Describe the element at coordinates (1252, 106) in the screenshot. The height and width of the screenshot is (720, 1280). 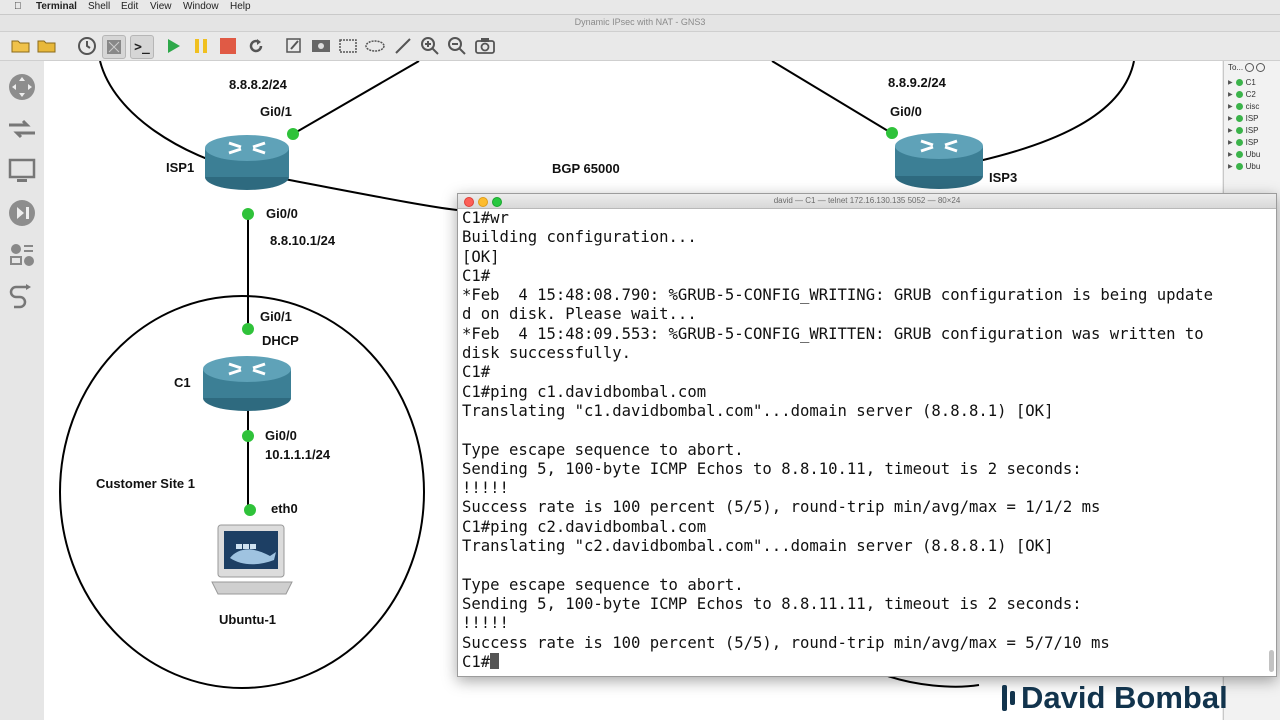
I see `panel-node-label: cisc` at that location.